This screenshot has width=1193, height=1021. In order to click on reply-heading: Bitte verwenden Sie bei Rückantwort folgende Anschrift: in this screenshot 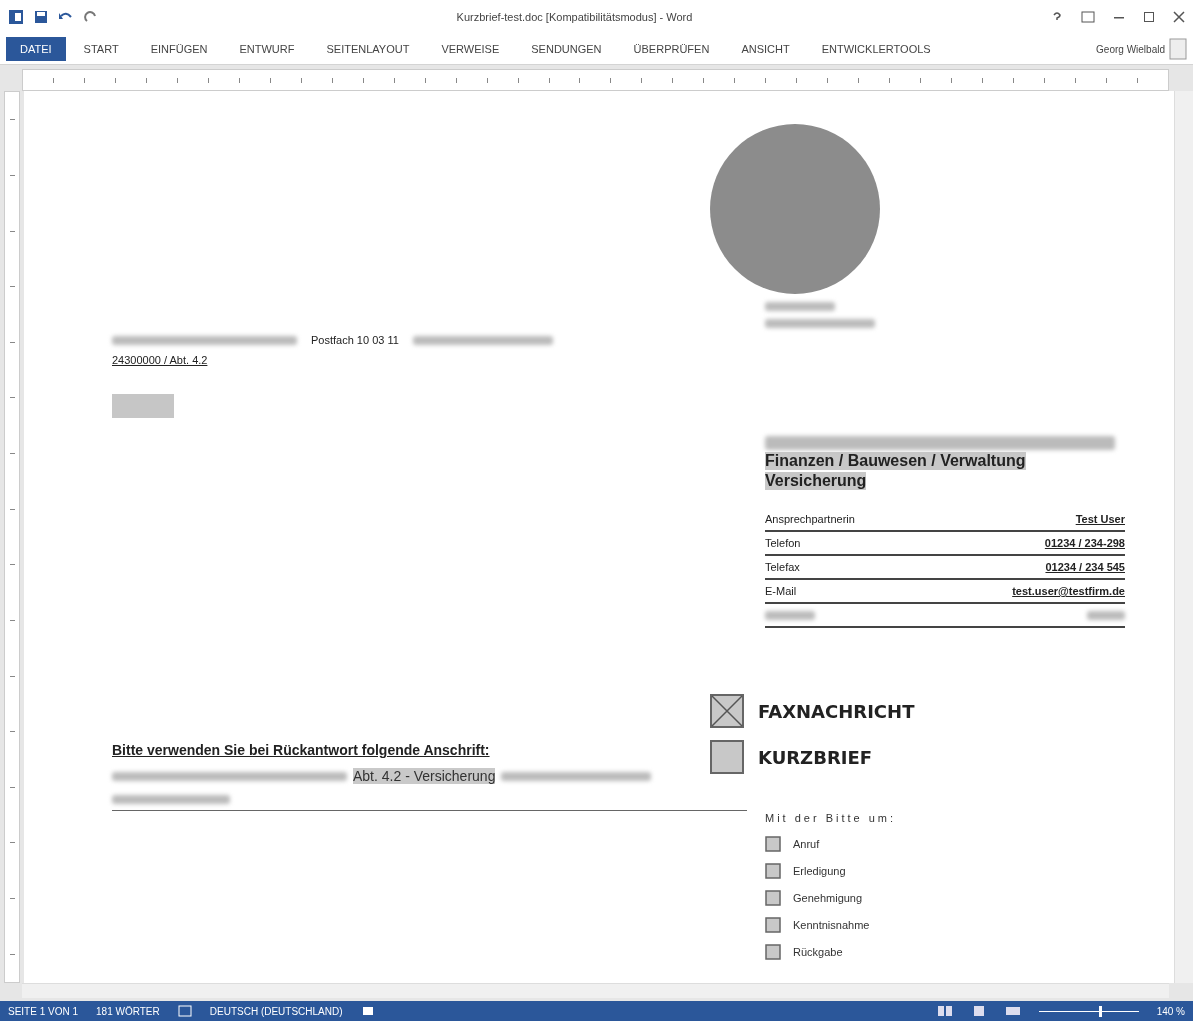, I will do `click(301, 750)`.